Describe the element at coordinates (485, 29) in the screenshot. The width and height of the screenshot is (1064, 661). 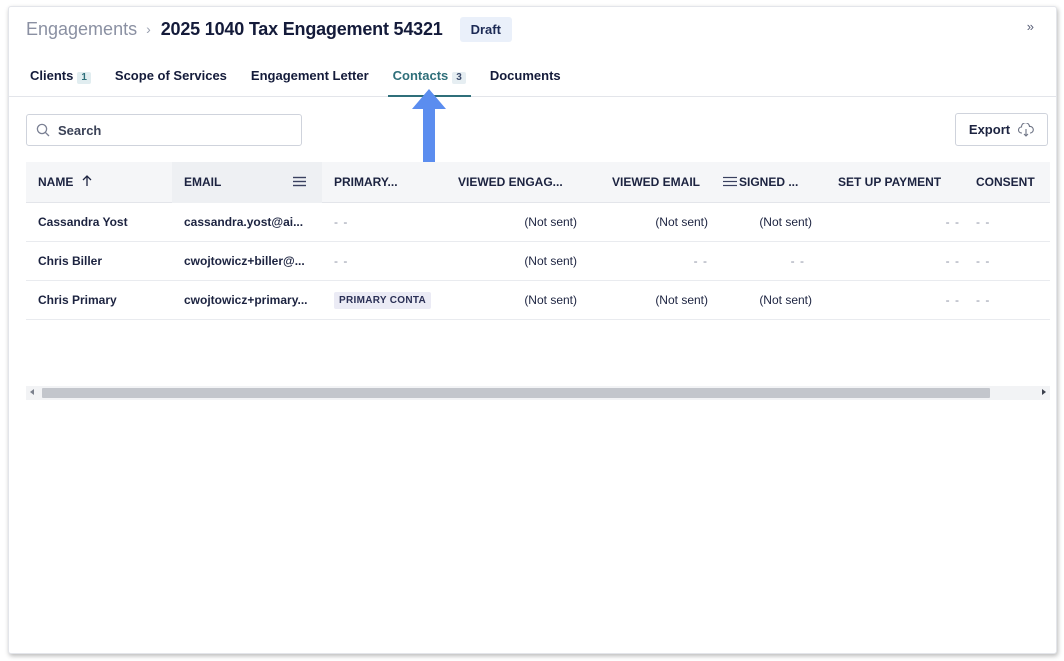
I see `status-badge: Draft` at that location.